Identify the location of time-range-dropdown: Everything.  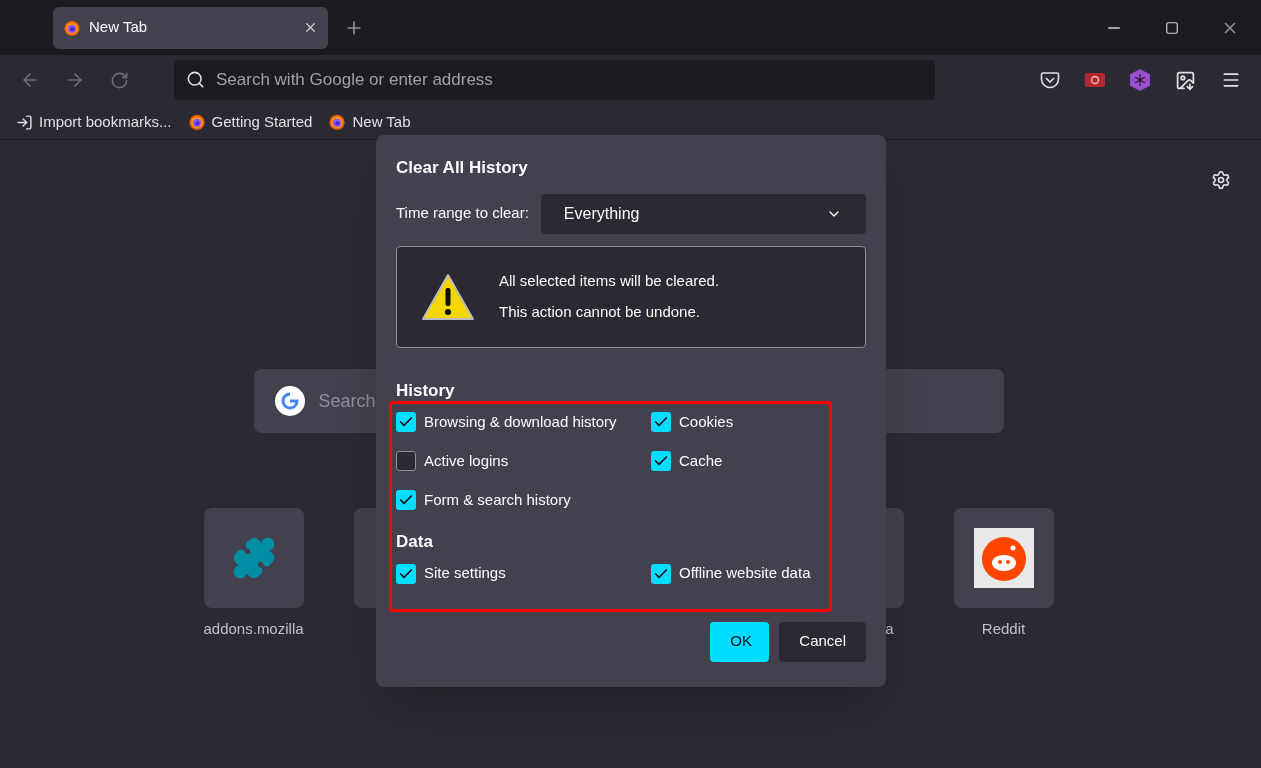
(703, 213).